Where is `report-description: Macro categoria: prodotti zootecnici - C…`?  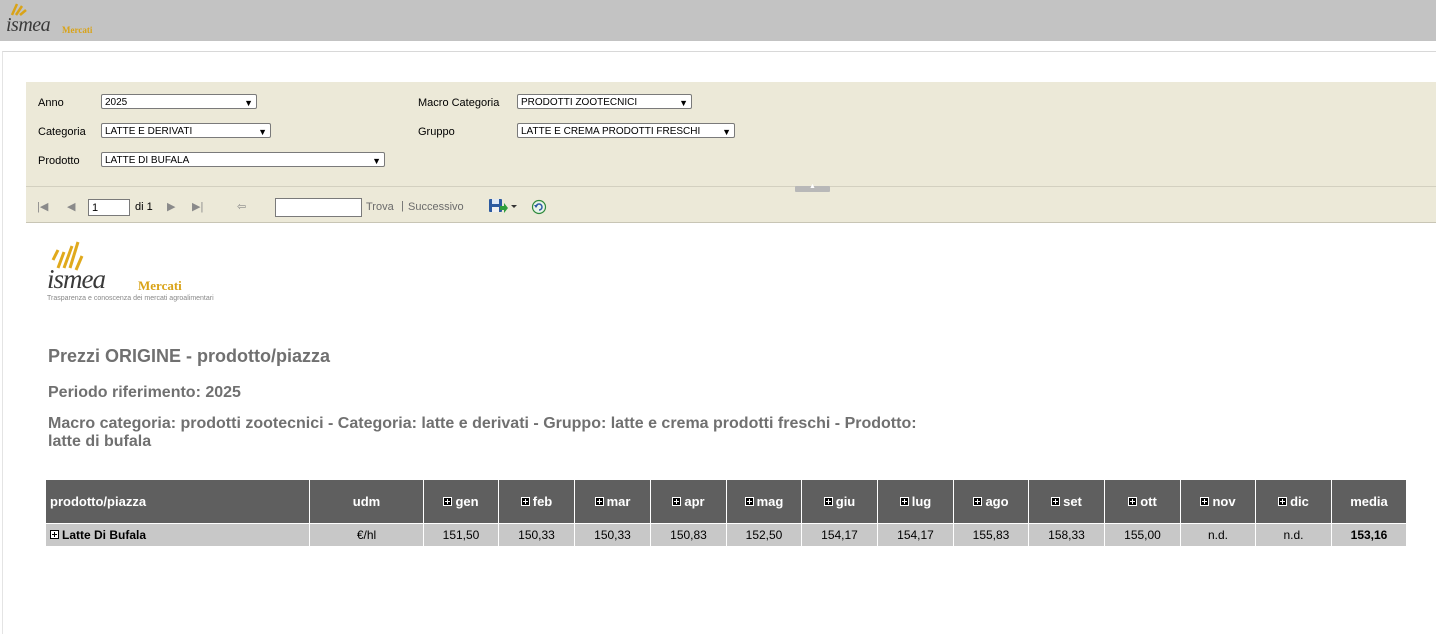
report-description: Macro categoria: prodotti zootecnici - C… is located at coordinates (482, 432).